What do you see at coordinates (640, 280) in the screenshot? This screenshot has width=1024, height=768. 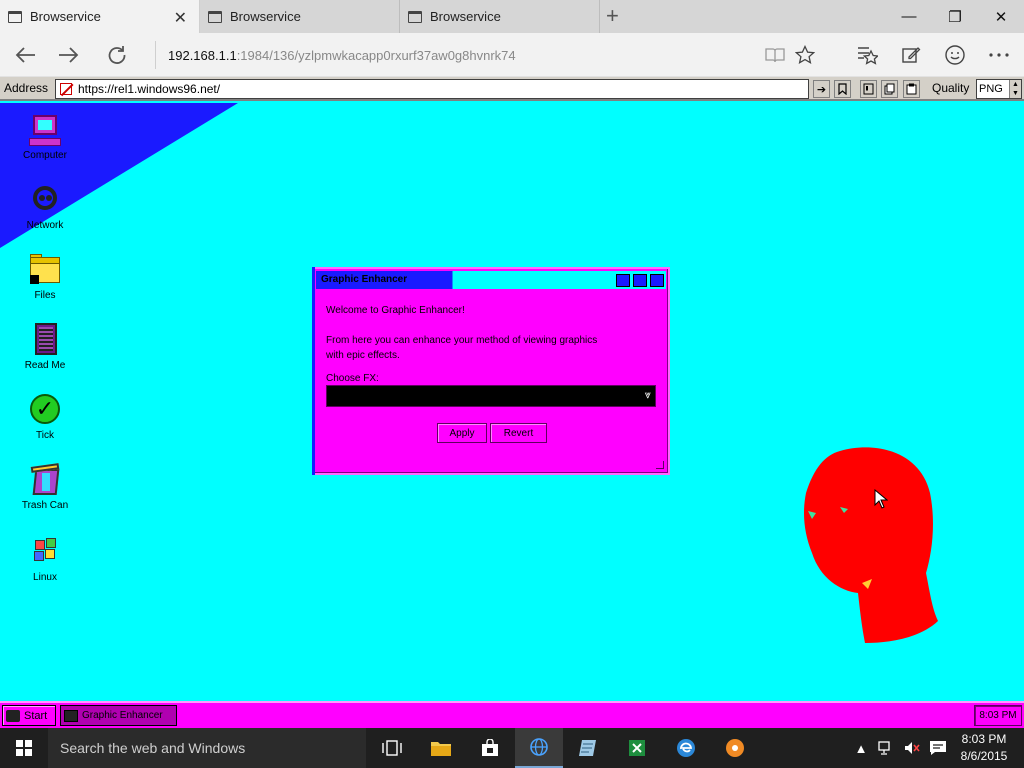 I see `window-maximize-button` at bounding box center [640, 280].